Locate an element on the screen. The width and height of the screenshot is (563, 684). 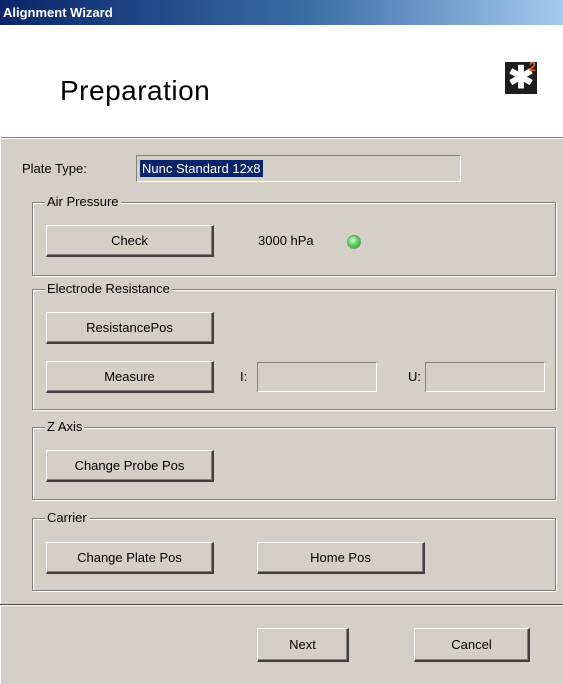
window-titlebar: Alignment Wizard is located at coordinates (281, 12).